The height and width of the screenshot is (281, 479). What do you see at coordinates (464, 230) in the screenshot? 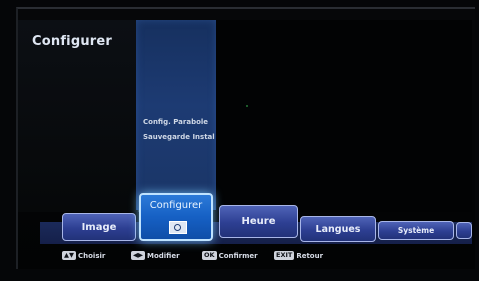
I see `tab-next-partial` at bounding box center [464, 230].